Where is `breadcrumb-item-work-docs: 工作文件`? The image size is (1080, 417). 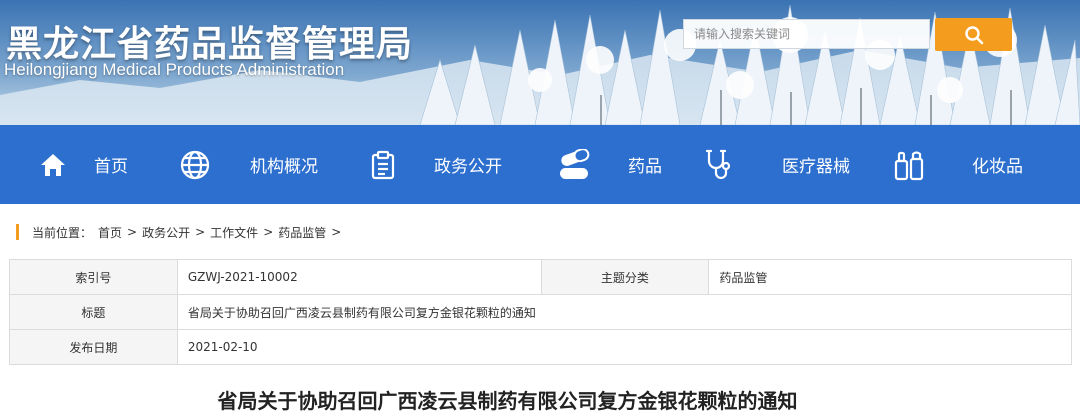 breadcrumb-item-work-docs: 工作文件 is located at coordinates (234, 232).